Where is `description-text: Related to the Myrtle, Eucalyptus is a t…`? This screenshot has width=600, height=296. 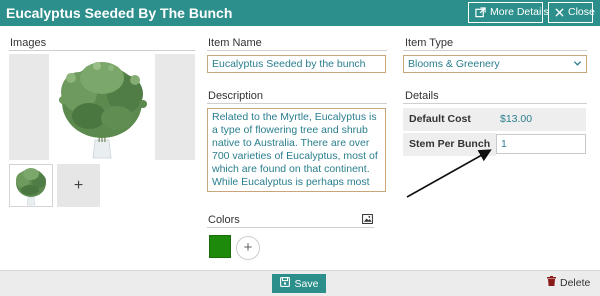
description-text: Related to the Myrtle, Eucalyptus is a t… is located at coordinates (295, 151).